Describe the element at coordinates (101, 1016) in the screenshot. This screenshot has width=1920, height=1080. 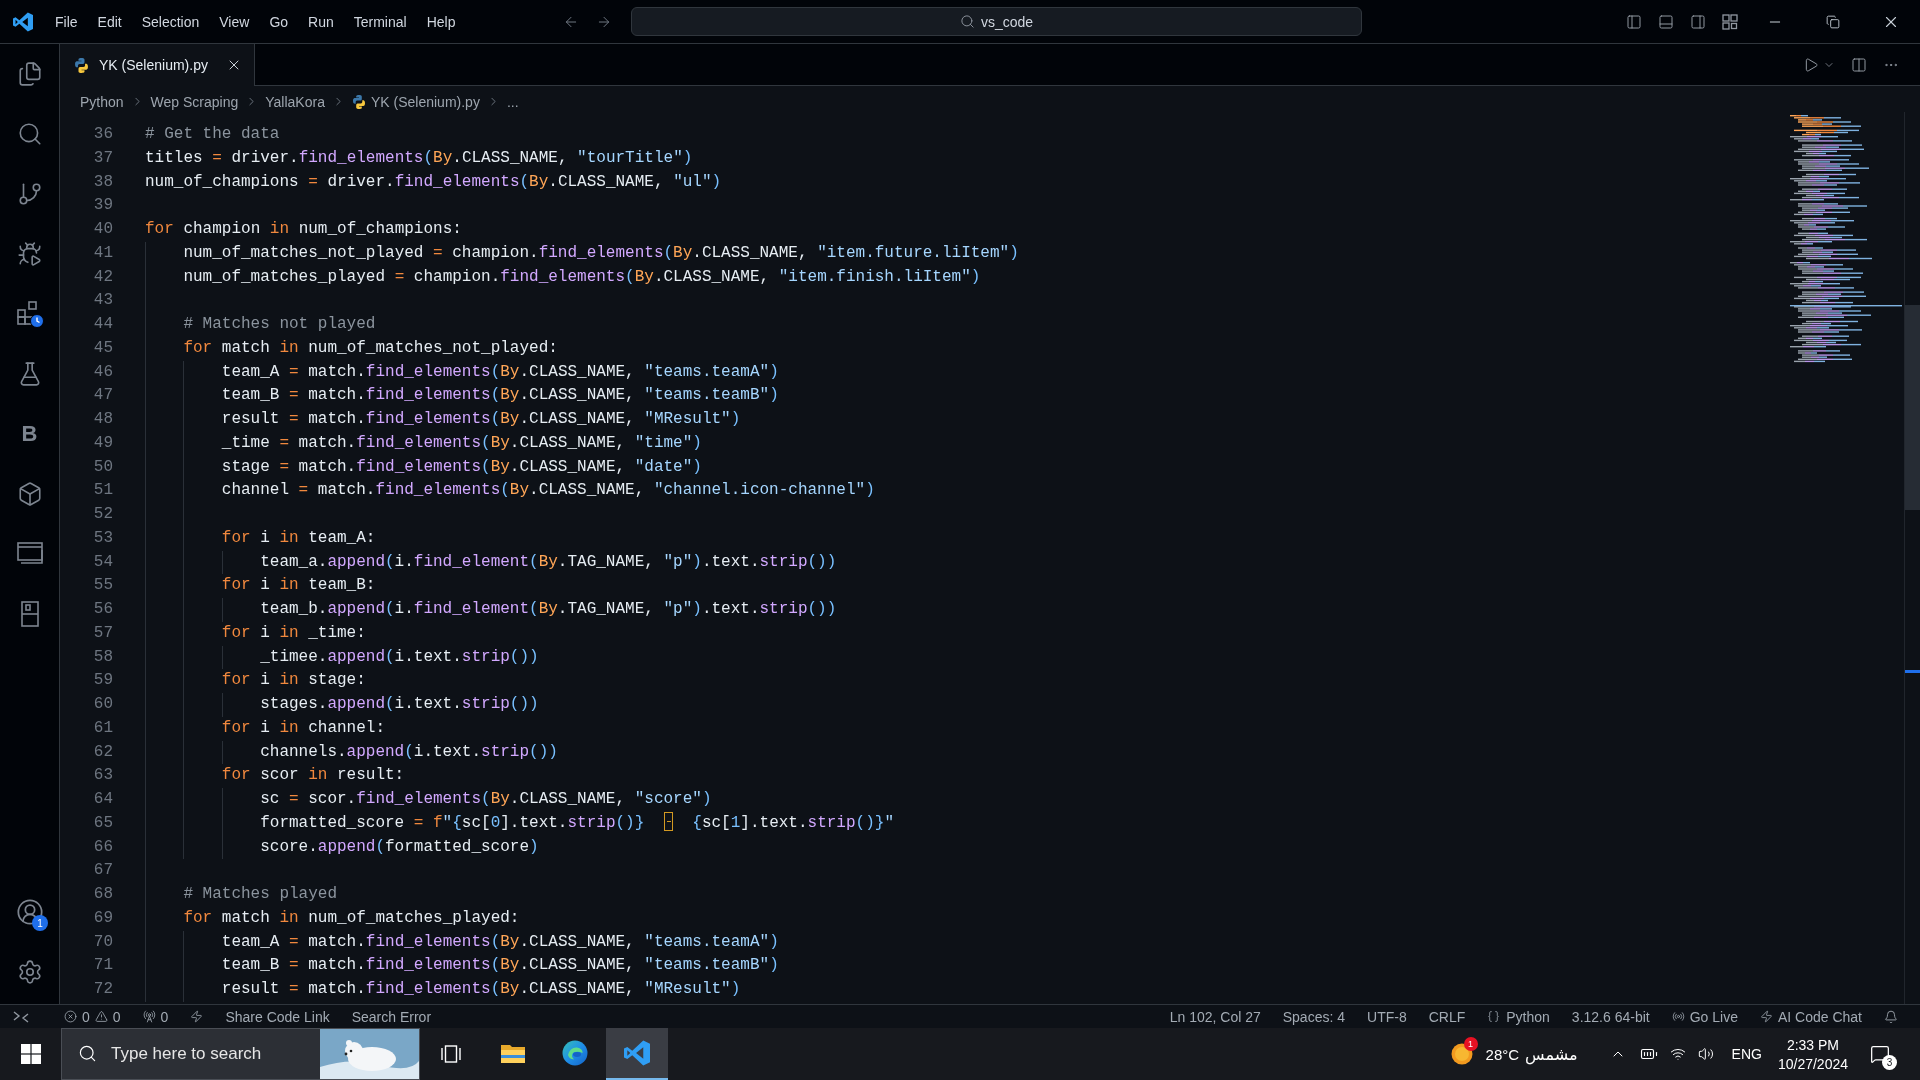
I see `warning-icon` at that location.